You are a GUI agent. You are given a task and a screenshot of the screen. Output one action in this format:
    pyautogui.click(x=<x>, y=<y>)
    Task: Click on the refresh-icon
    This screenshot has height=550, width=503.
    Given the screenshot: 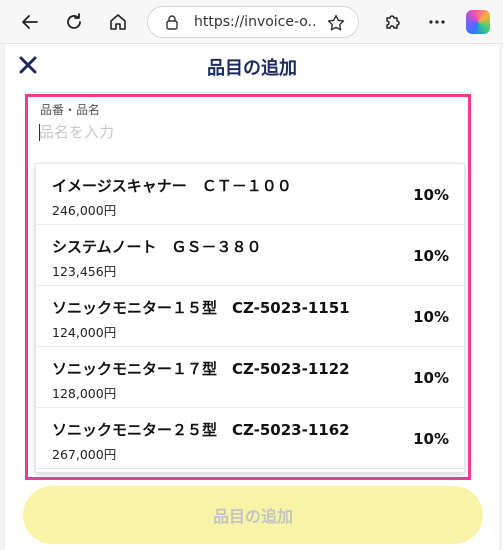 What is the action you would take?
    pyautogui.click(x=74, y=21)
    